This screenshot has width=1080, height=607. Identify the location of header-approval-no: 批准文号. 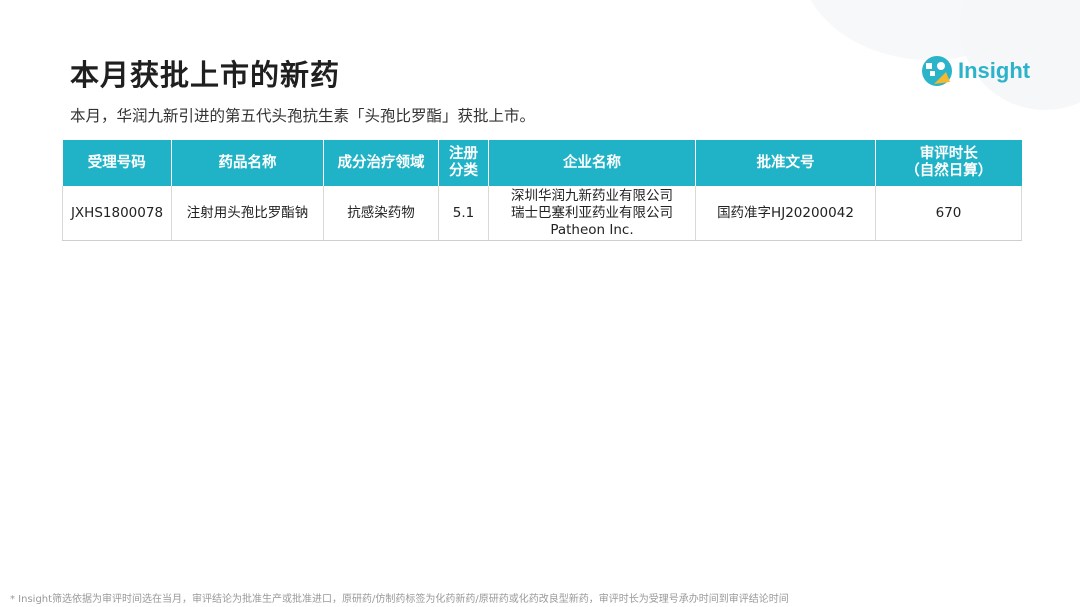
(785, 163).